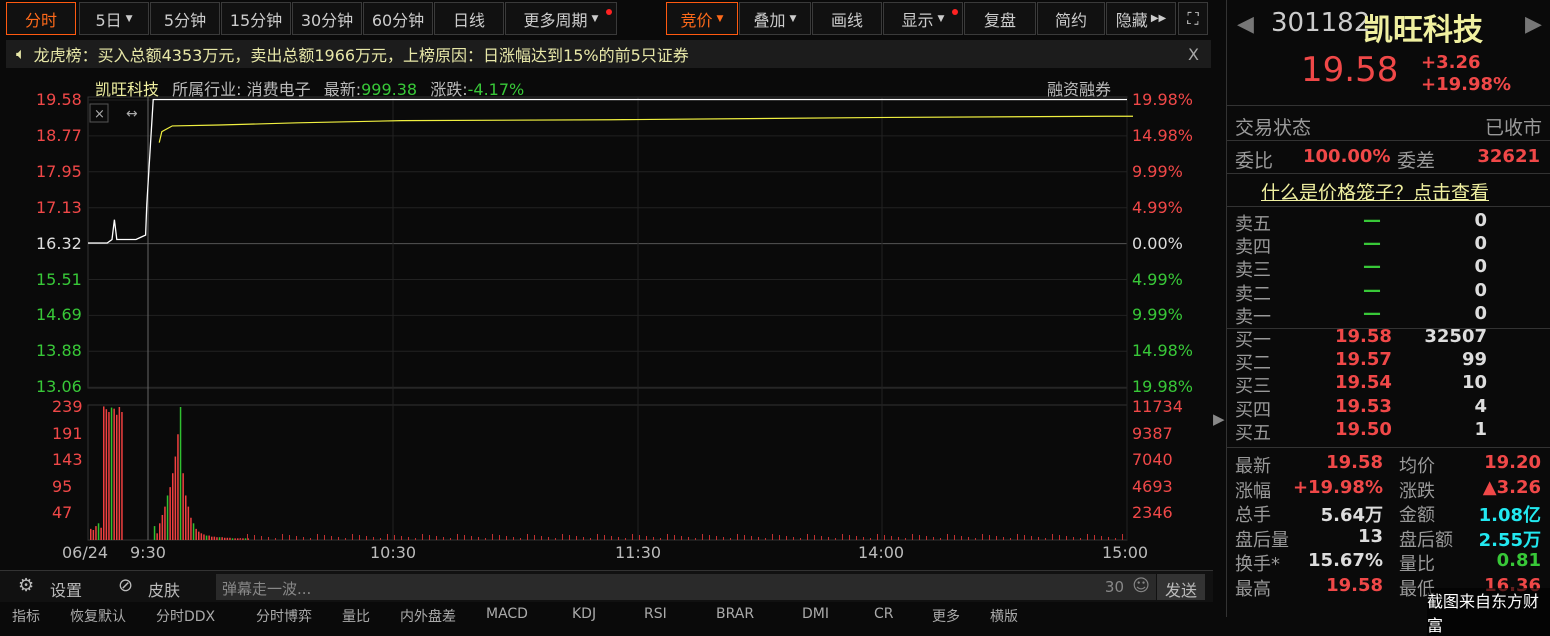 This screenshot has width=1550, height=636. What do you see at coordinates (1253, 271) in the screenshot?
I see `level-label: 卖三` at bounding box center [1253, 271].